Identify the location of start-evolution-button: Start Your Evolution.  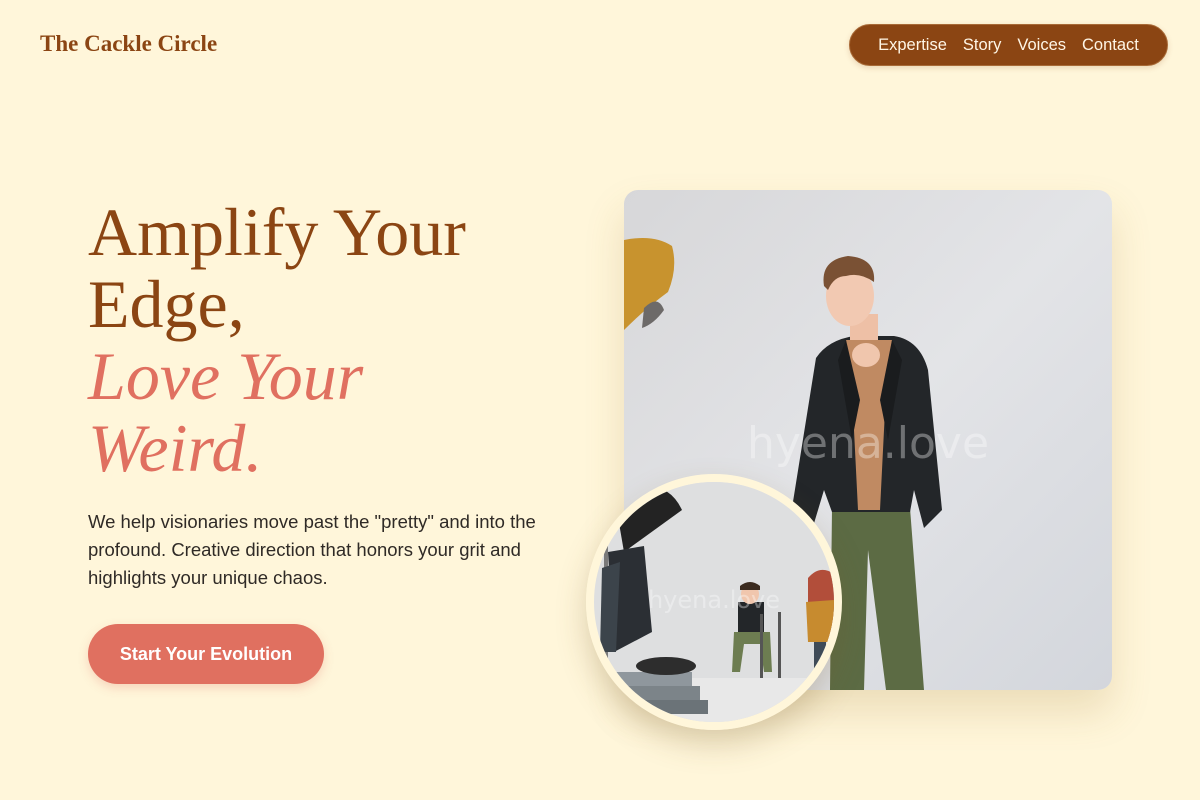
(206, 654).